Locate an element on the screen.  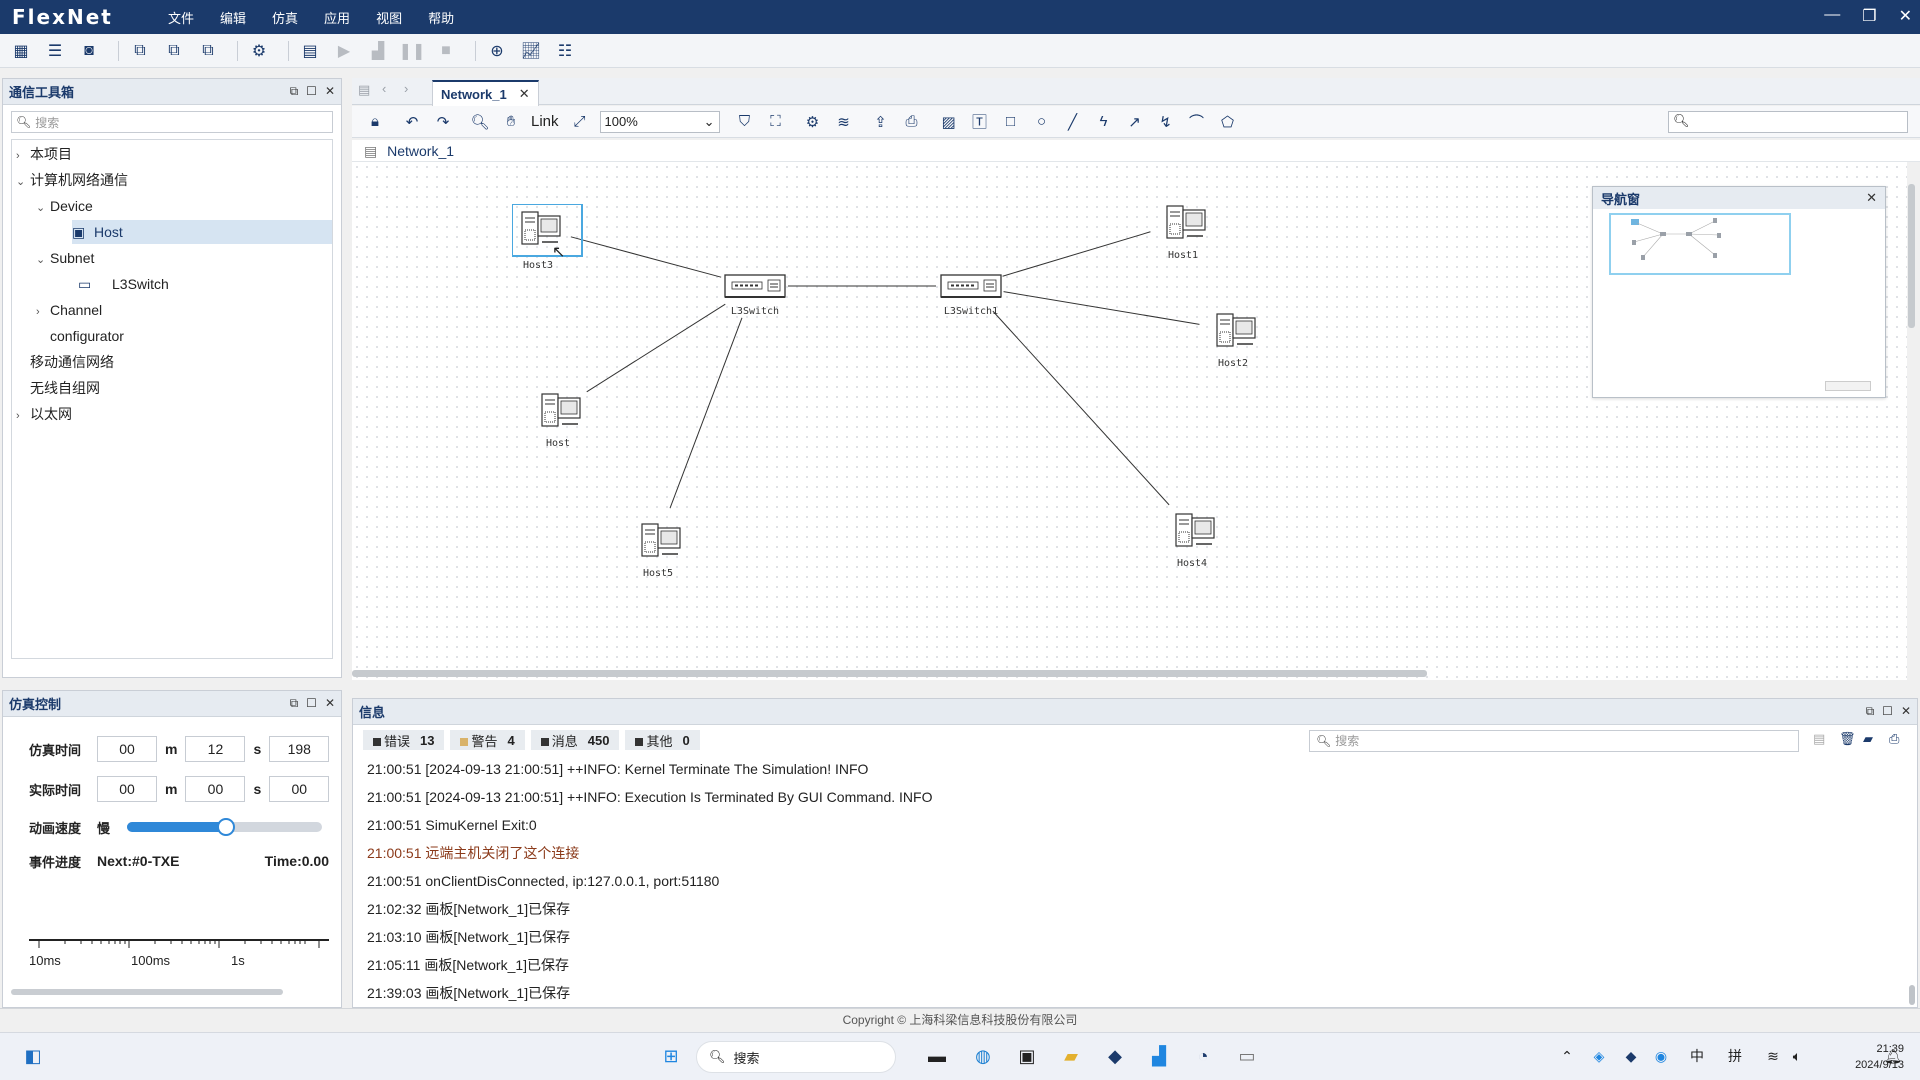
tree-item-mobile-network: 移动通信网络 is located at coordinates (72, 362).